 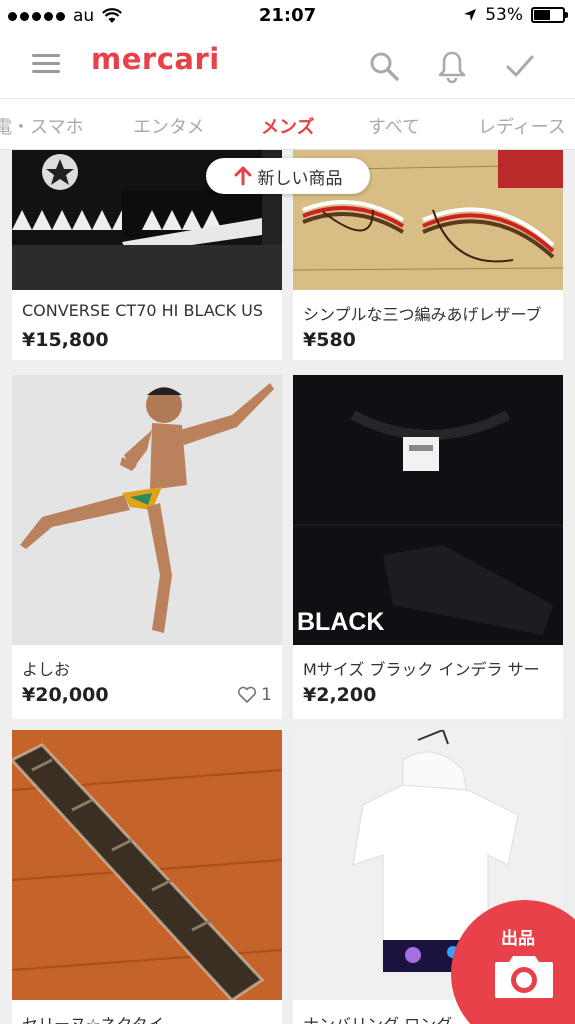 I want to click on like-count: 1, so click(x=254, y=695).